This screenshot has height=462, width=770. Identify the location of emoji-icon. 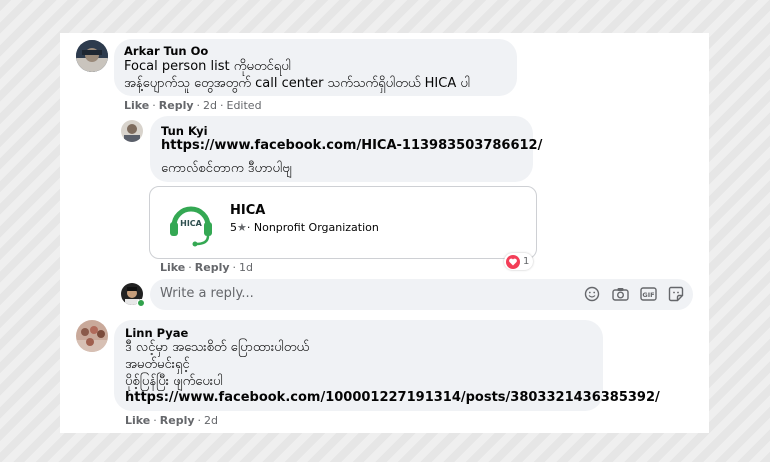
(592, 296).